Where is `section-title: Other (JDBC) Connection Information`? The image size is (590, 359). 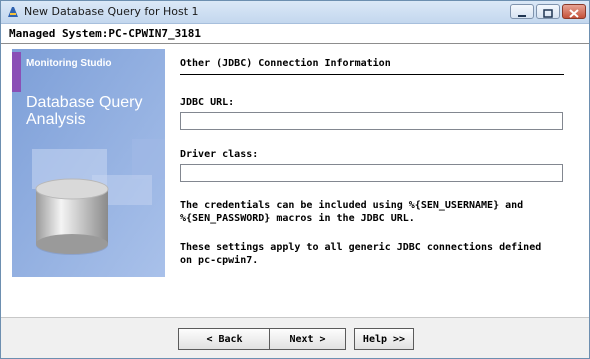 section-title: Other (JDBC) Connection Information is located at coordinates (285, 63).